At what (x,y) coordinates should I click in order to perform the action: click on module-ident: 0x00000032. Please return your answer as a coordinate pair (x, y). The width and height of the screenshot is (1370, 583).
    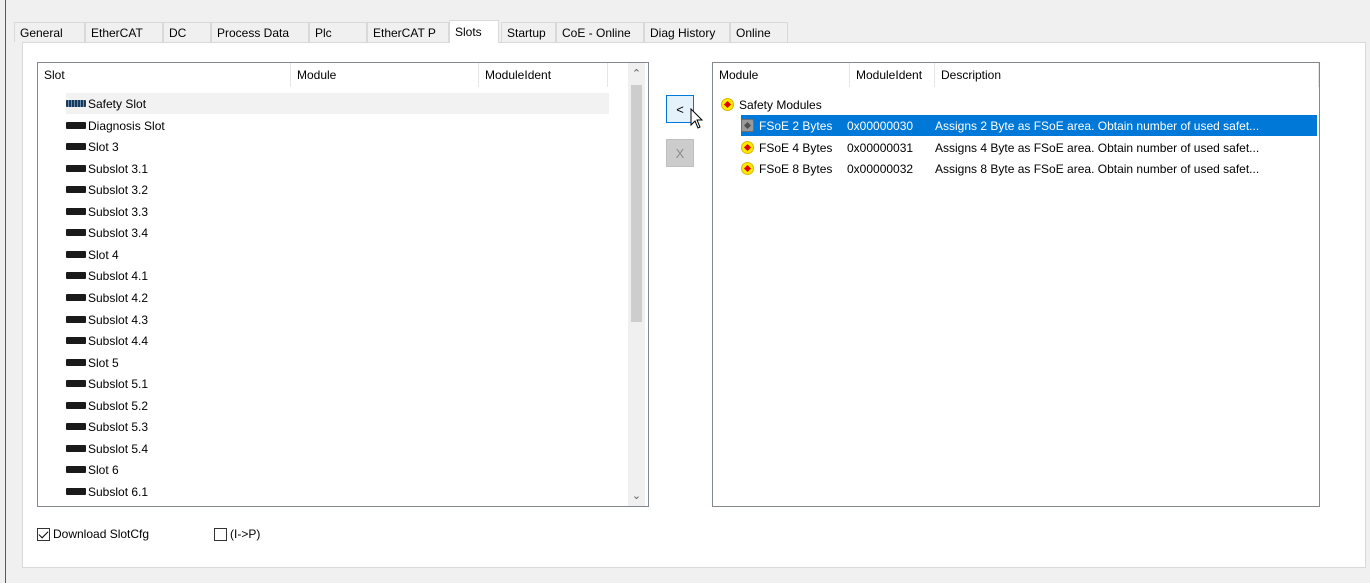
    Looking at the image, I should click on (880, 168).